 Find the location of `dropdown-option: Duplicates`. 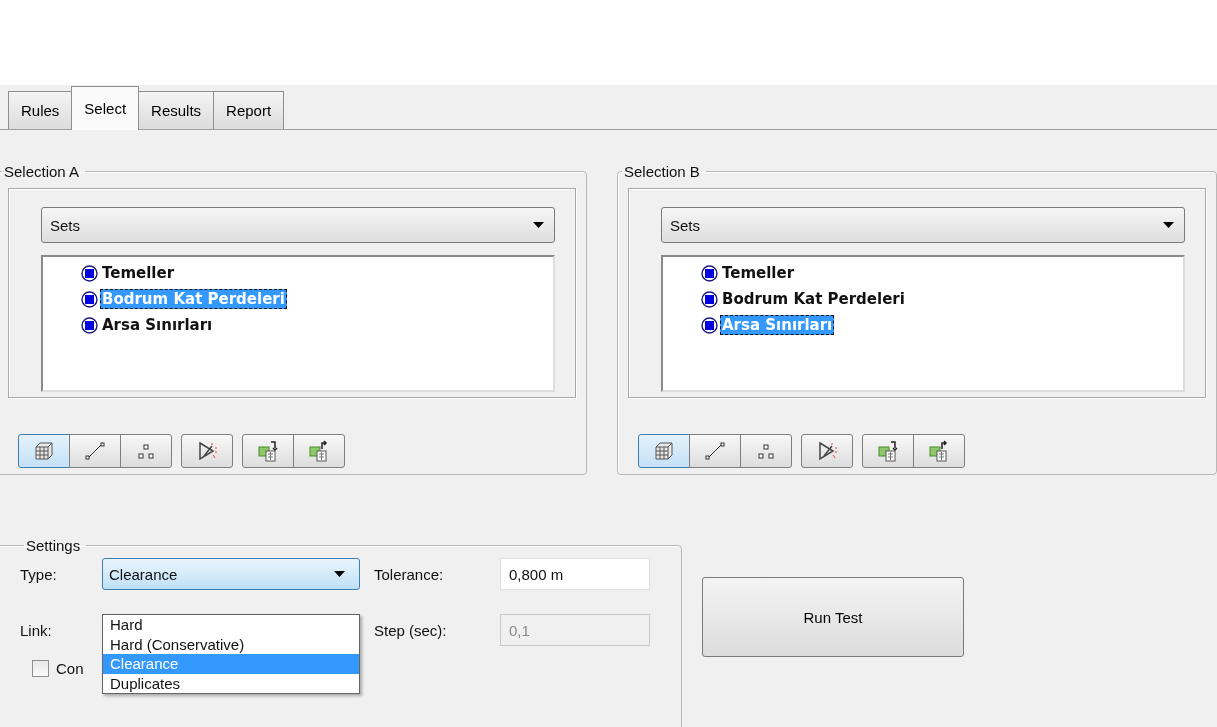

dropdown-option: Duplicates is located at coordinates (231, 683).